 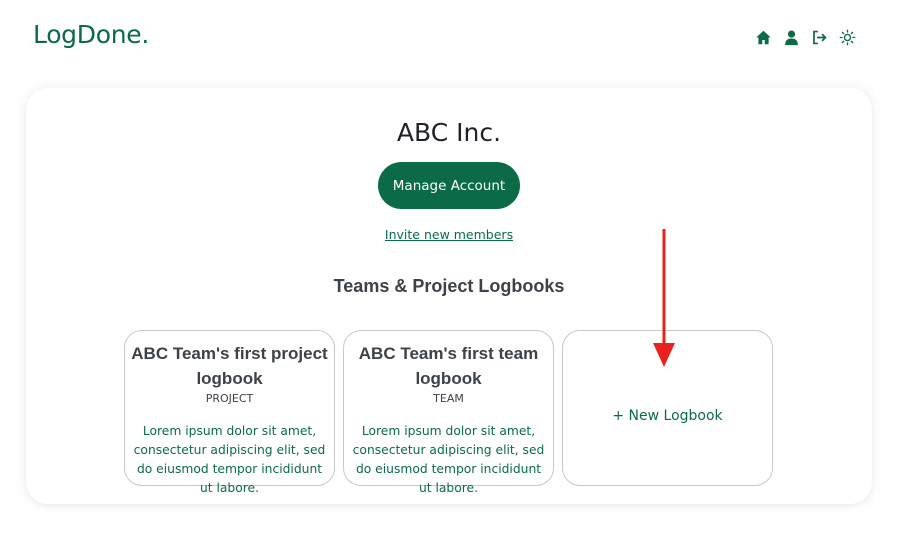 What do you see at coordinates (229, 398) in the screenshot?
I see `logbook-type: PROJECT` at bounding box center [229, 398].